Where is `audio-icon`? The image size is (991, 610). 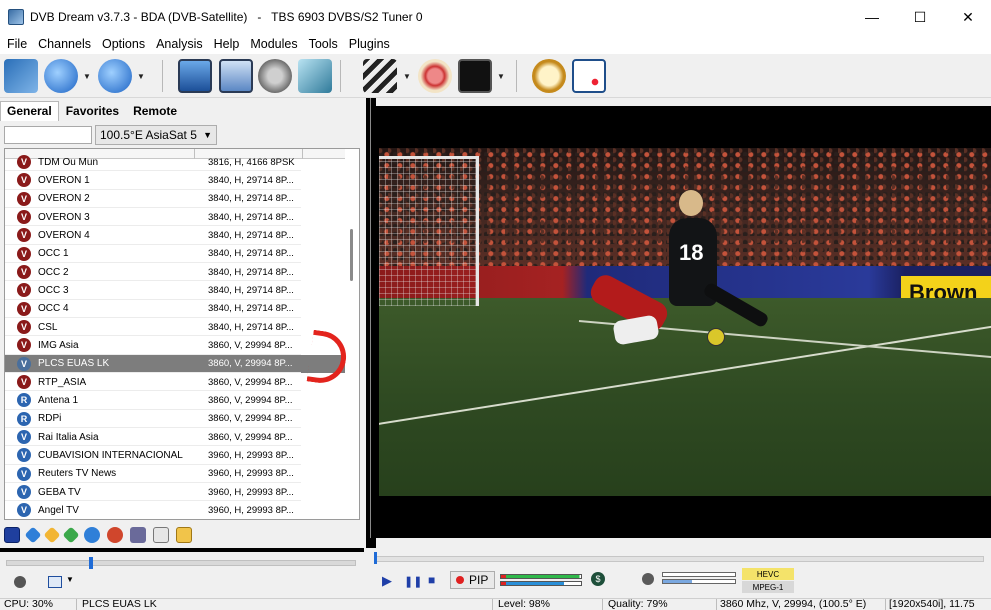
audio-icon is located at coordinates (138, 535).